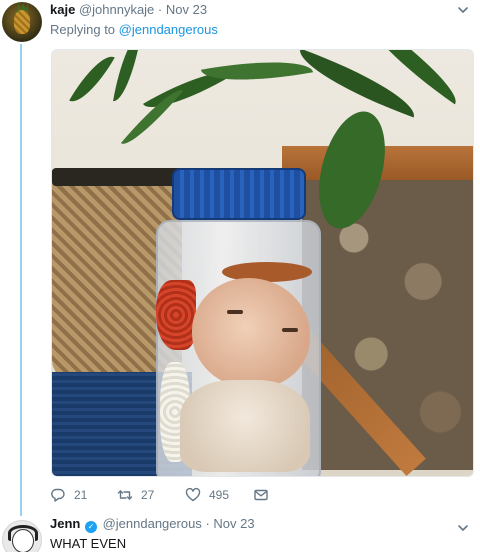 Image resolution: width=480 pixels, height=552 pixels. I want to click on replying-to-label: Replying to, so click(83, 29).